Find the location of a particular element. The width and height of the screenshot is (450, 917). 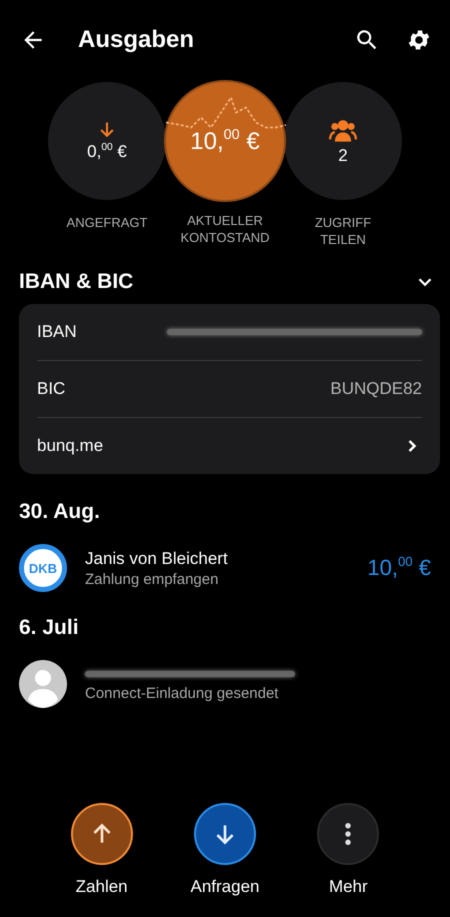

balance-circle: 10,$^{00}$ € is located at coordinates (225, 141).